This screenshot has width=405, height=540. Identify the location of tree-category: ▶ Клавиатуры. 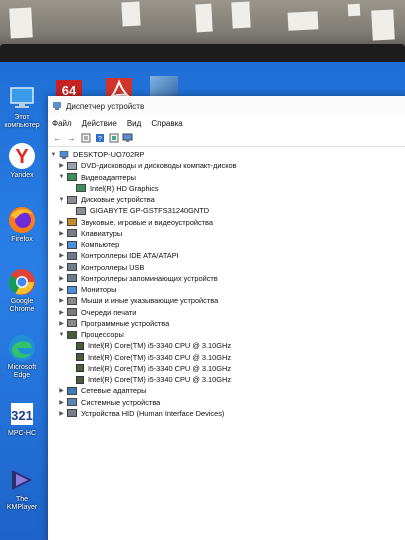
(227, 233).